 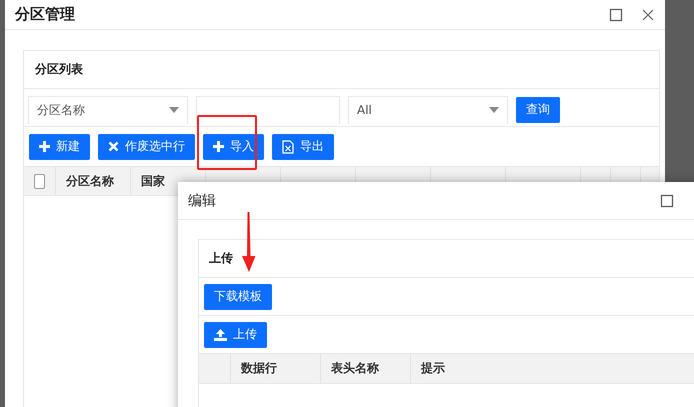 I want to click on download-template-button: 下载模板, so click(x=238, y=297).